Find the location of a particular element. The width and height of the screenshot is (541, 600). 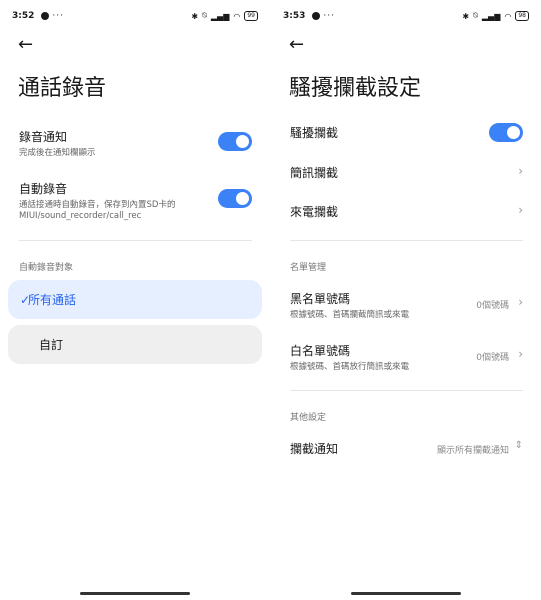

auto-record-label: 自動錄音 is located at coordinates (43, 189).